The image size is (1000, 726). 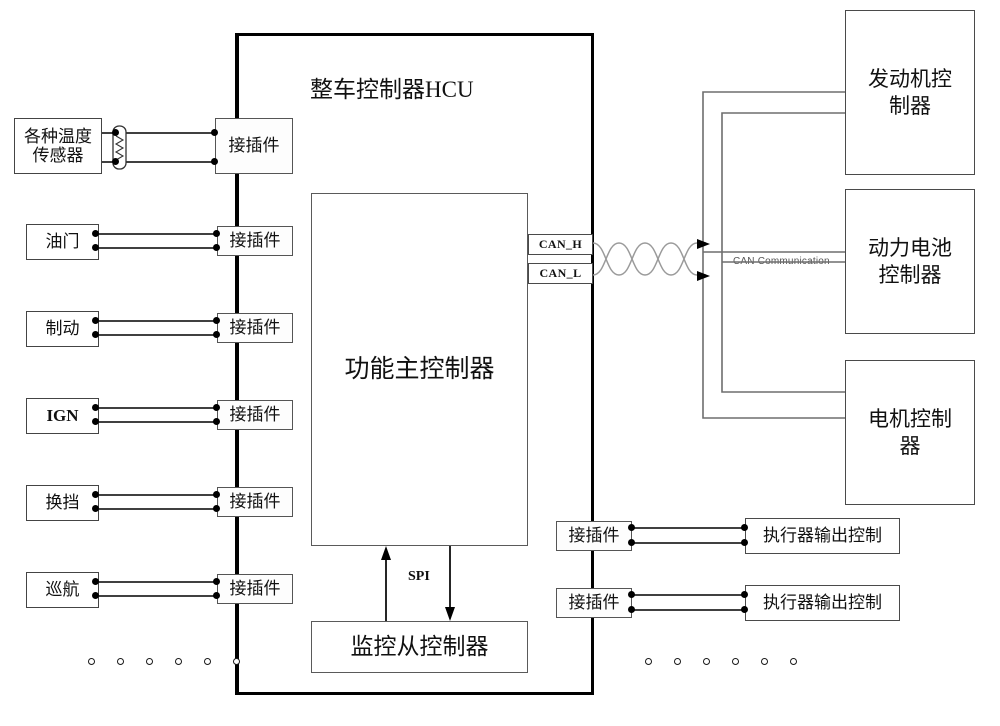 I want to click on actuator-output-box-2: 执行器输出控制, so click(x=822, y=603).